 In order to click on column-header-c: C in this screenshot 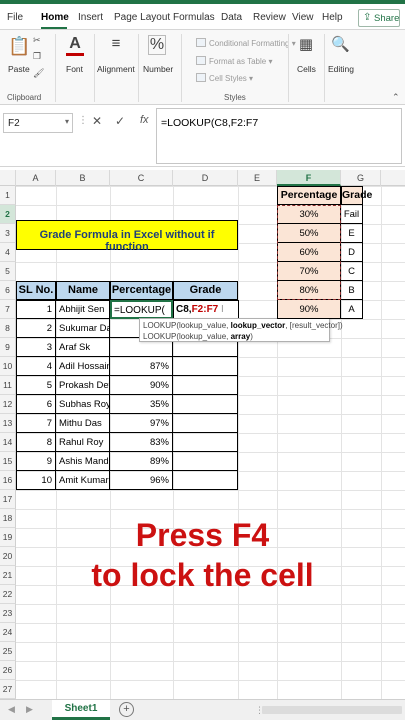, I will do `click(141, 178)`.